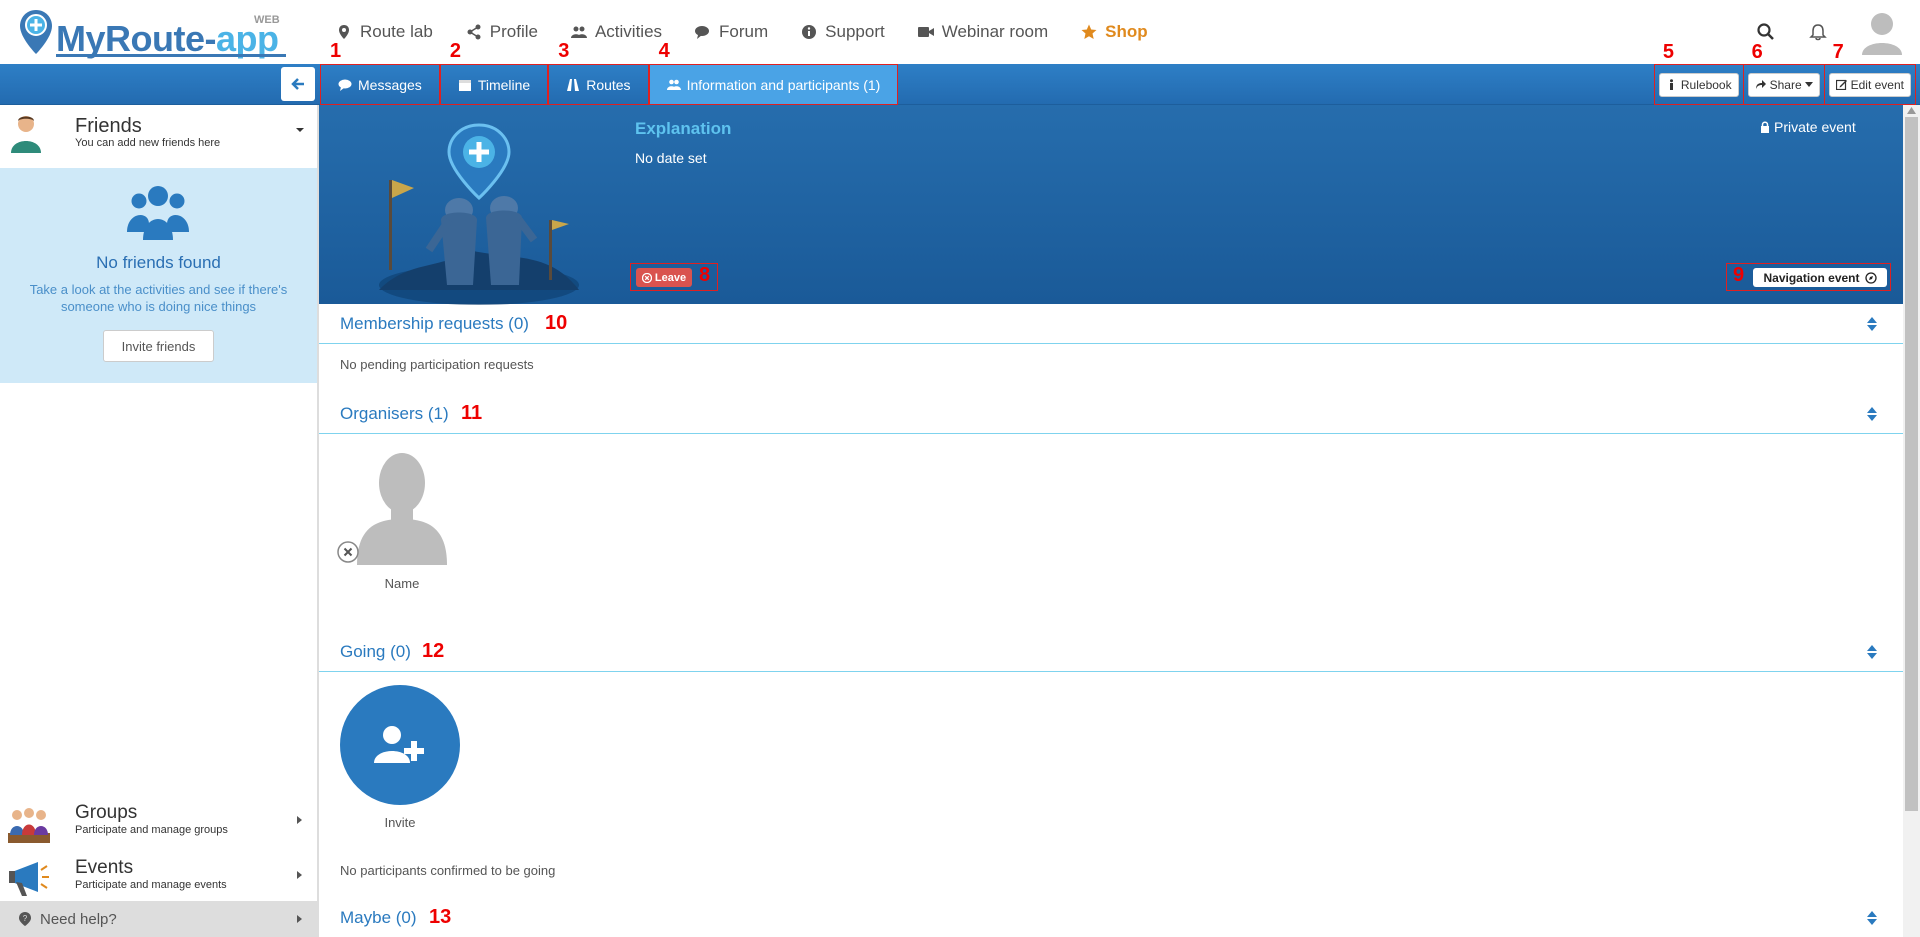 This screenshot has width=1920, height=937. I want to click on nav-label: Webinar room, so click(995, 31).